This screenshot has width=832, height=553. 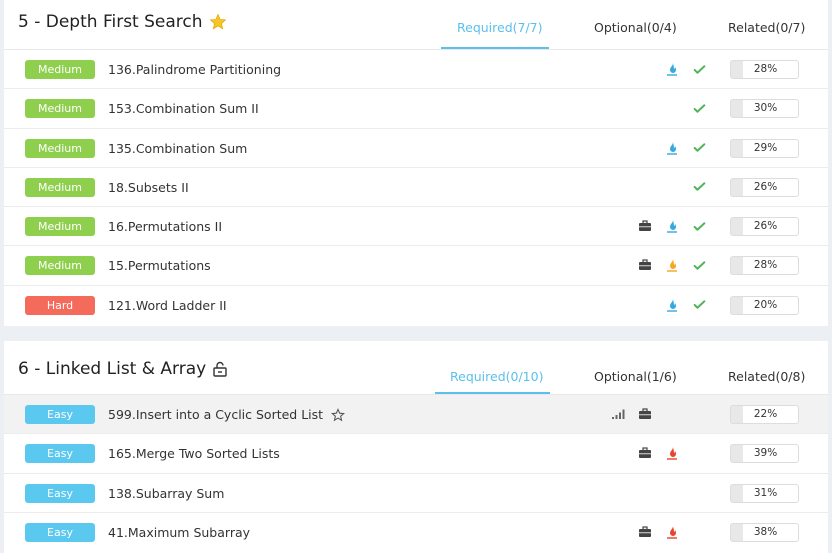 I want to click on problem-name-text: 18.Subsets II, so click(x=148, y=187).